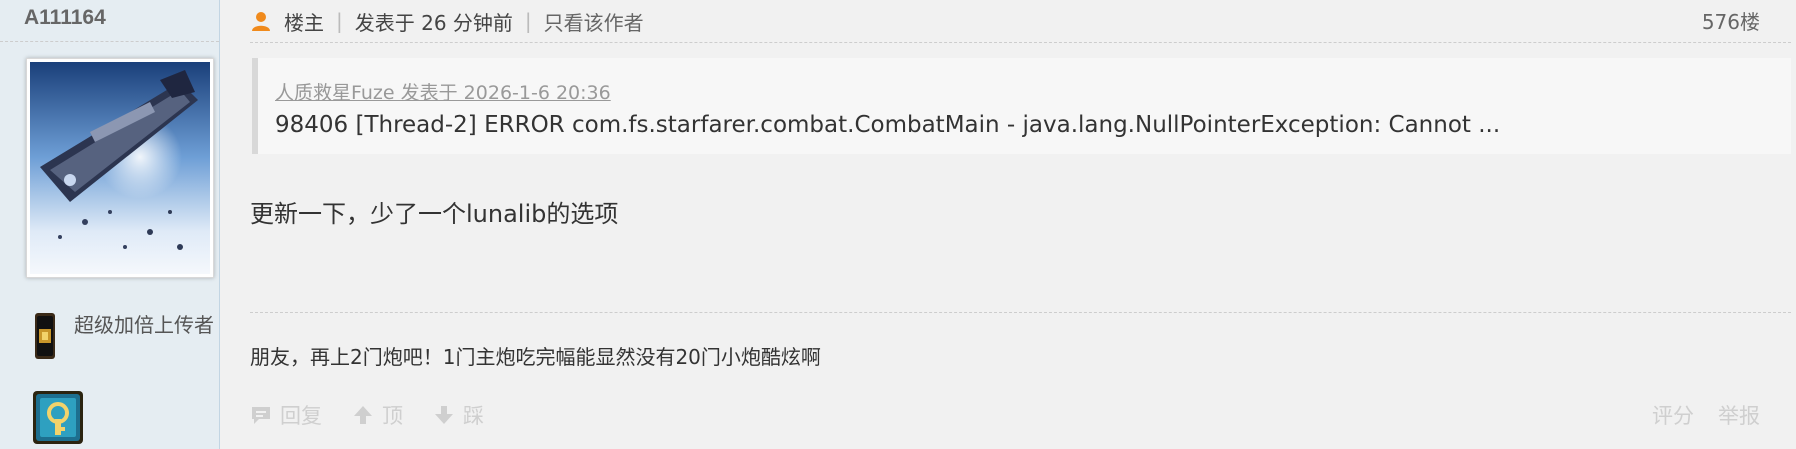 This screenshot has height=449, width=1796. I want to click on post-actions: 回复 顶 踩, so click(382, 415).